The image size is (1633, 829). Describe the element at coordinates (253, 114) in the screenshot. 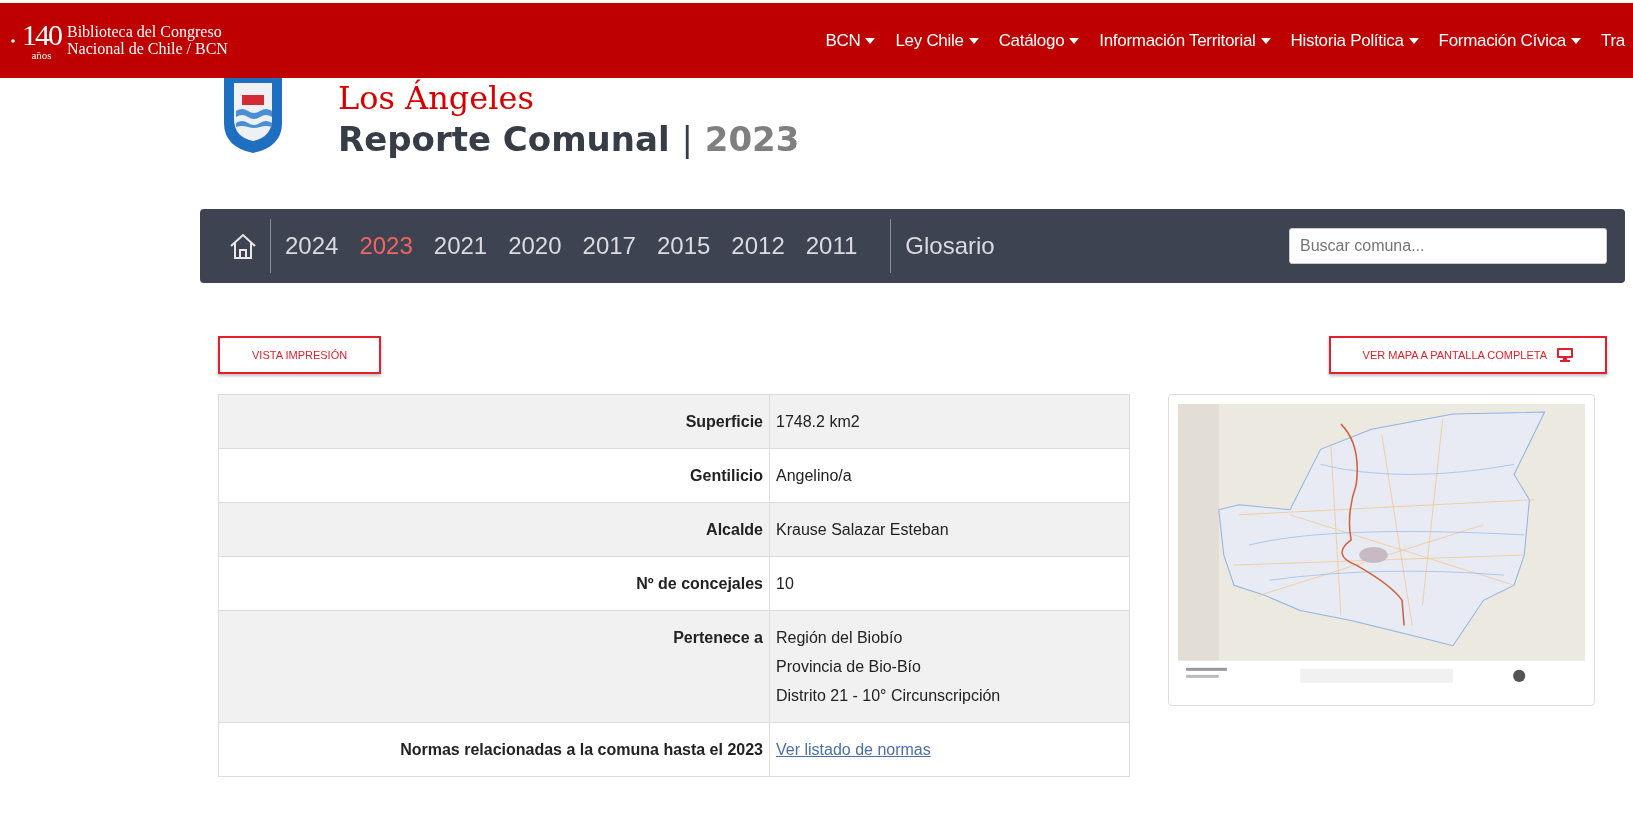

I see `coat-of-arms-icon` at that location.